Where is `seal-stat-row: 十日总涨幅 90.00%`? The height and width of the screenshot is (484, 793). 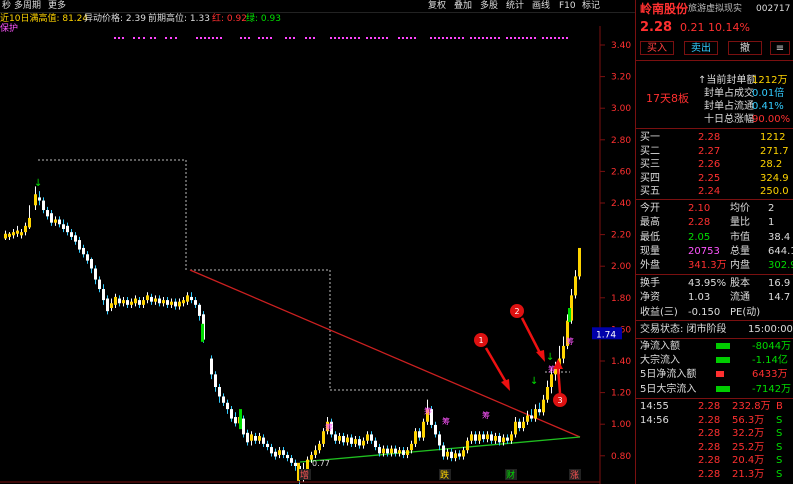 seal-stat-row: 十日总涨幅 90.00% is located at coordinates (714, 119).